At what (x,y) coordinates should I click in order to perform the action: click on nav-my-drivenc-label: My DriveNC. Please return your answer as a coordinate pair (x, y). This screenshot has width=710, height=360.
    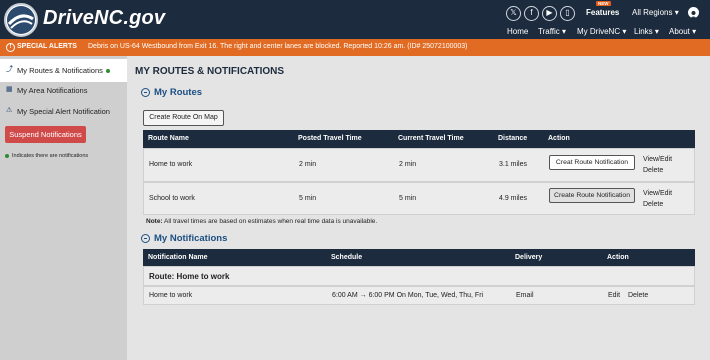
    Looking at the image, I should click on (599, 31).